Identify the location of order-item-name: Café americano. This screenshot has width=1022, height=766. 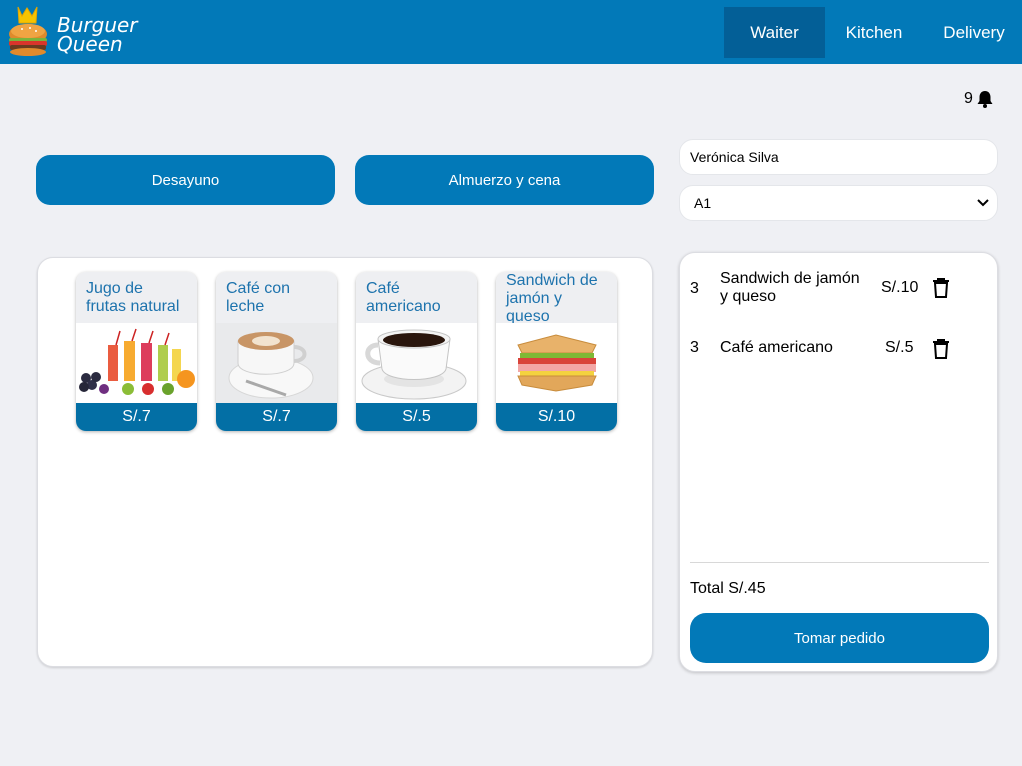
(776, 347).